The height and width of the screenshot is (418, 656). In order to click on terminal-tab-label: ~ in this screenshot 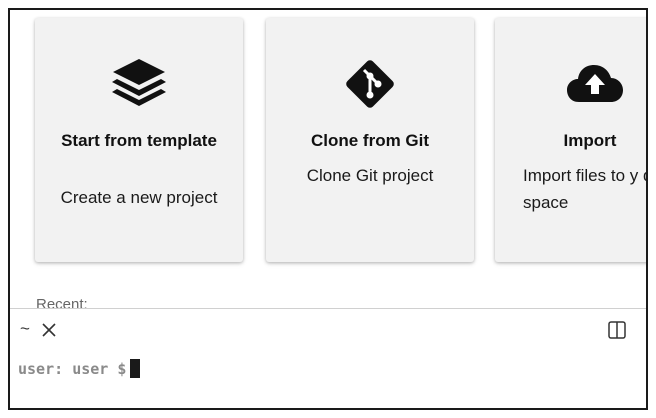, I will do `click(25, 329)`.